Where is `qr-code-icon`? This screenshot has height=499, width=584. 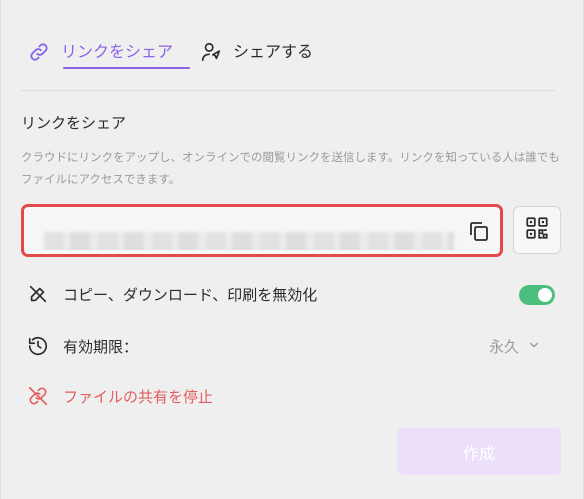 qr-code-icon is located at coordinates (537, 230).